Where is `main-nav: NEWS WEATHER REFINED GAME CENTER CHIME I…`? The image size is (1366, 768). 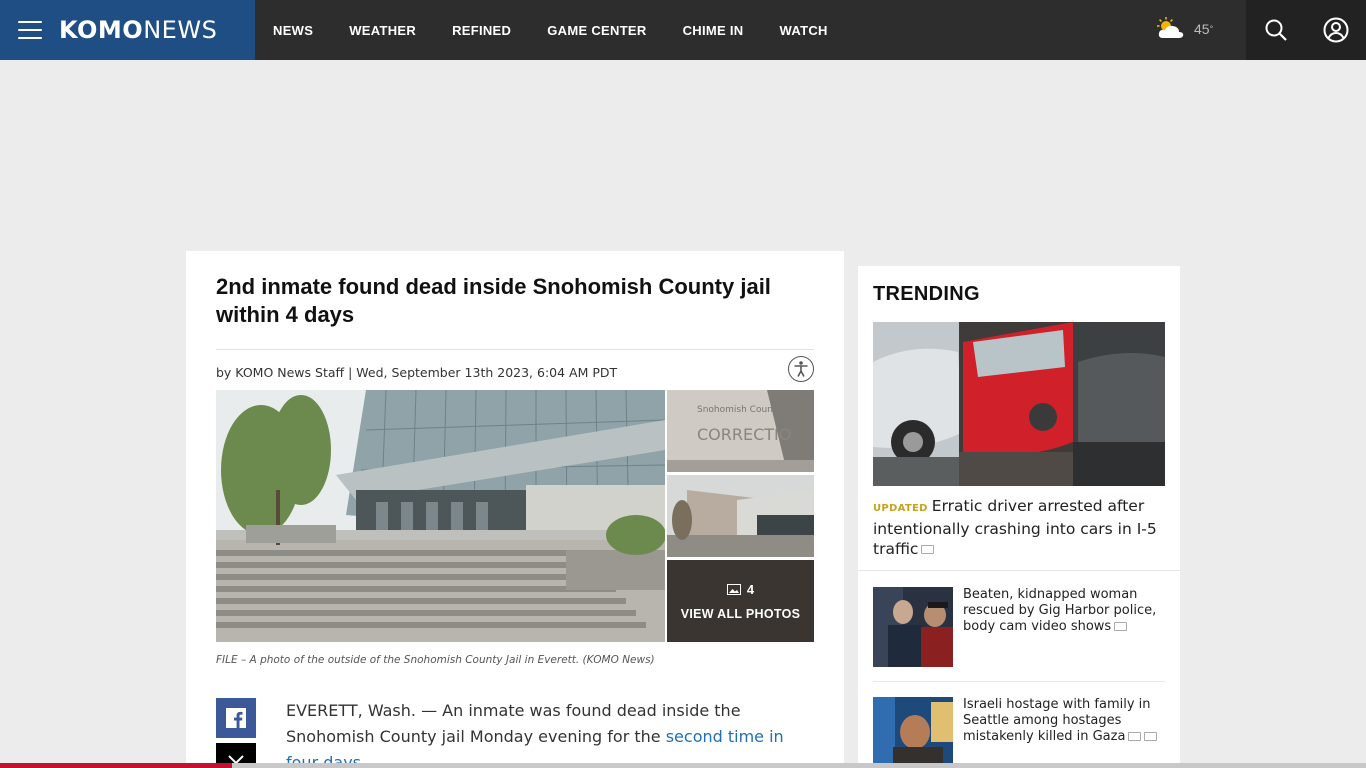 main-nav: NEWS WEATHER REFINED GAME CENTER CHIME I… is located at coordinates (568, 30).